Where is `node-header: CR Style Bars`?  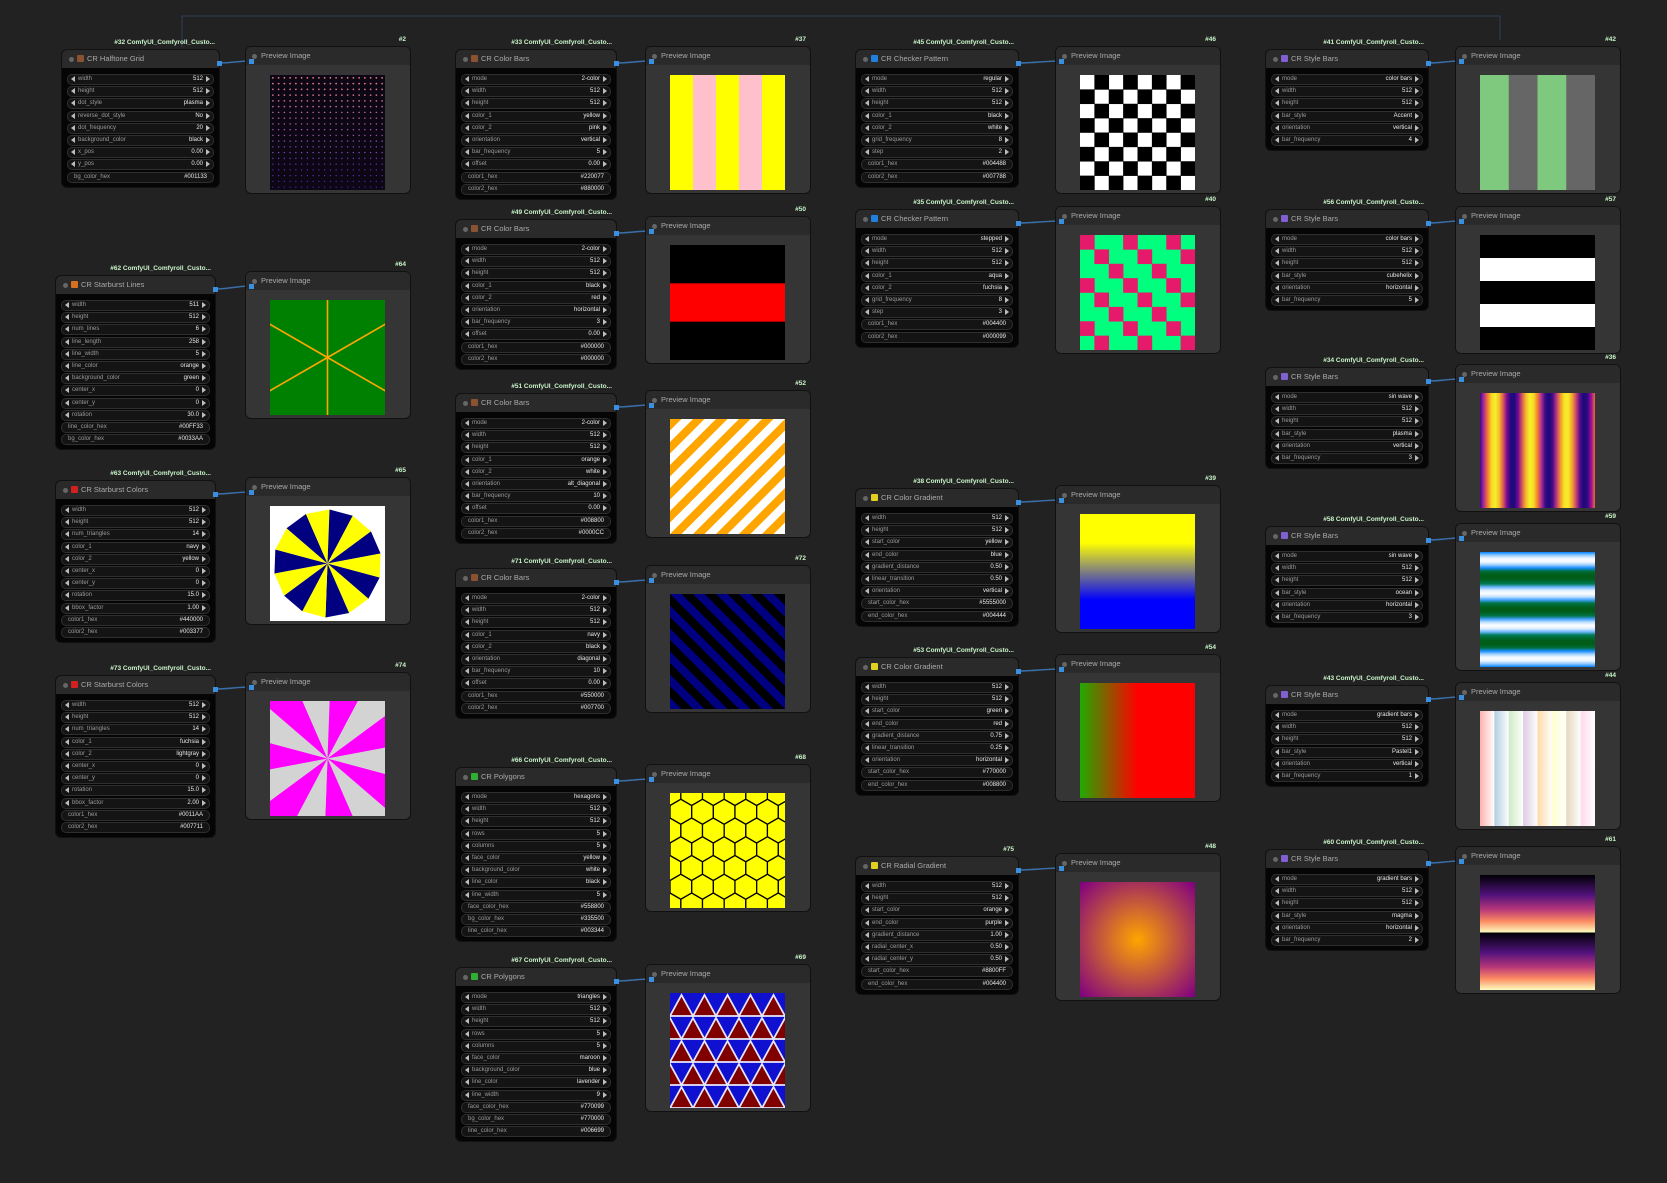 node-header: CR Style Bars is located at coordinates (1347, 695).